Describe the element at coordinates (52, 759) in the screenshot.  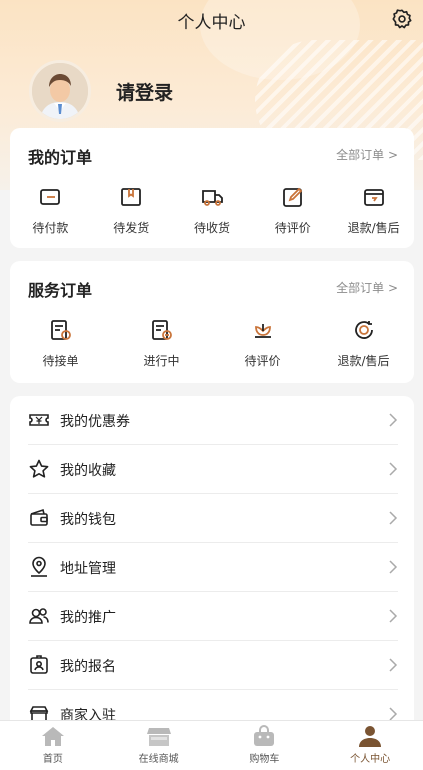
I see `tab-label: 首页` at that location.